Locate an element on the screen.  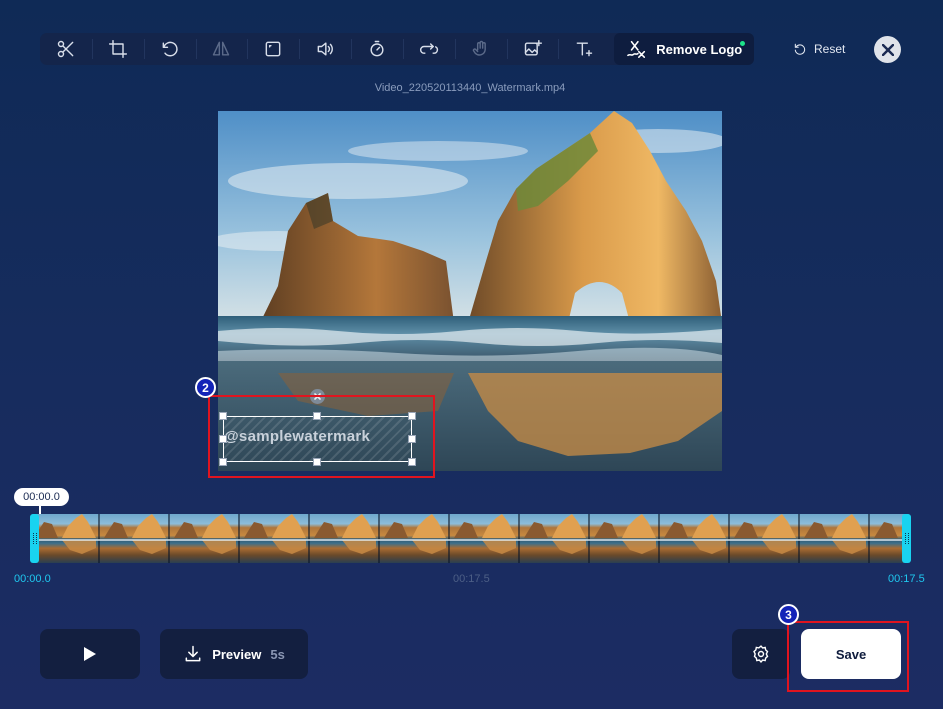
trim-handle-start is located at coordinates (34, 538).